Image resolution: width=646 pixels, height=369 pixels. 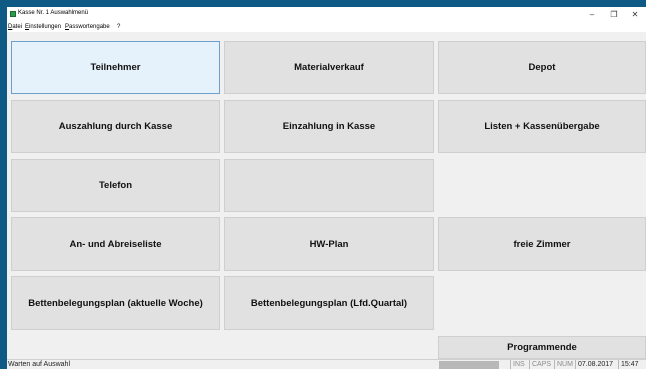 I want to click on auszahlung-button: Auszahlung durch Kasse, so click(x=115, y=126).